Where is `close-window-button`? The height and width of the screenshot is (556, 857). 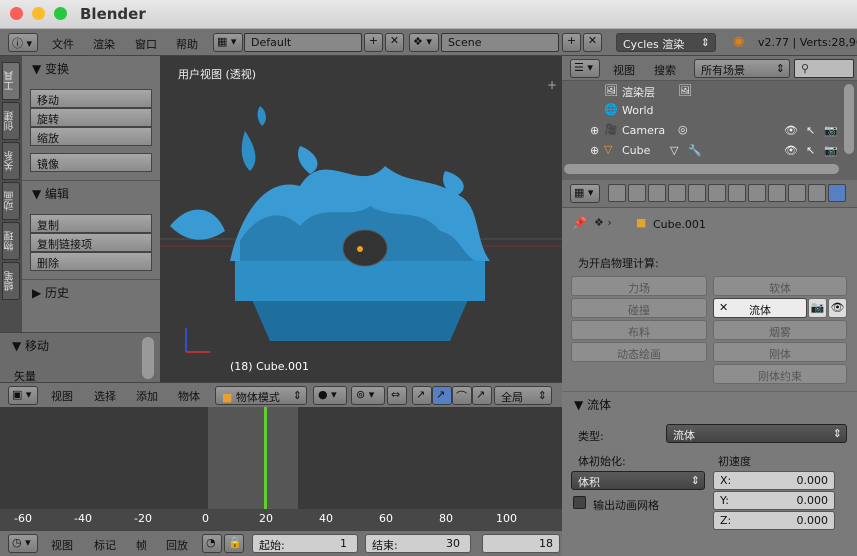
close-window-button is located at coordinates (16, 13).